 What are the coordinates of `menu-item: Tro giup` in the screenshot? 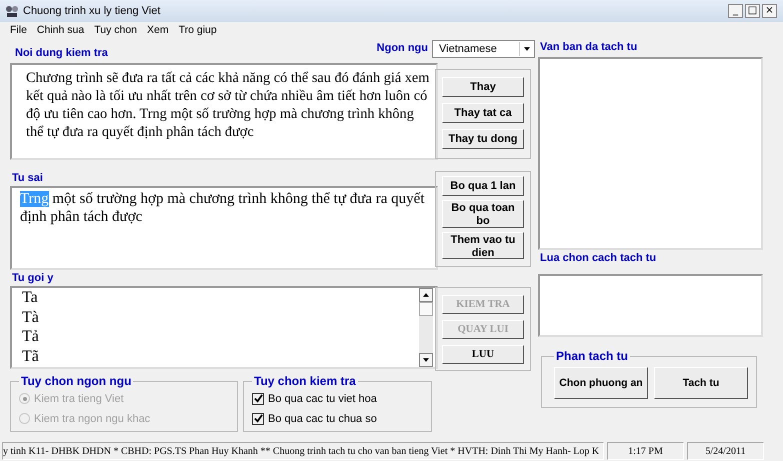 It's located at (197, 30).